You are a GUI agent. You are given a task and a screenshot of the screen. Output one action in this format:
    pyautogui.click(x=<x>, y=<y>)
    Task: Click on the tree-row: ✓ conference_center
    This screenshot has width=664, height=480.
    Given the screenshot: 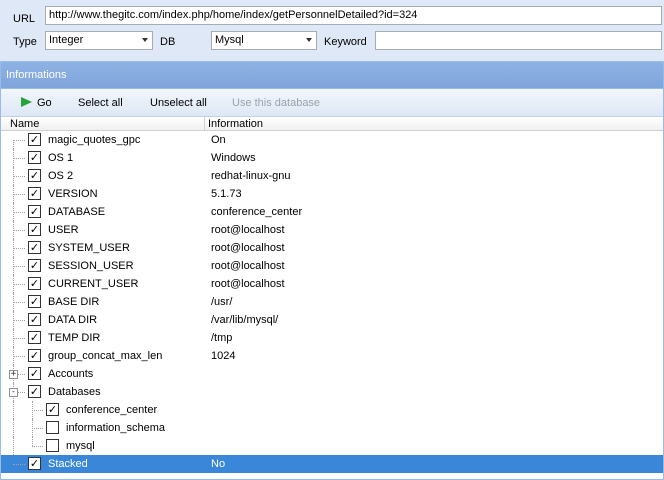 What is the action you would take?
    pyautogui.click(x=332, y=410)
    